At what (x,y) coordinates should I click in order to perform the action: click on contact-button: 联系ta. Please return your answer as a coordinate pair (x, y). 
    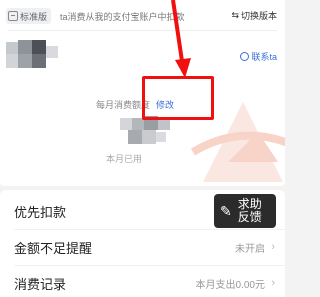
    Looking at the image, I should click on (258, 56).